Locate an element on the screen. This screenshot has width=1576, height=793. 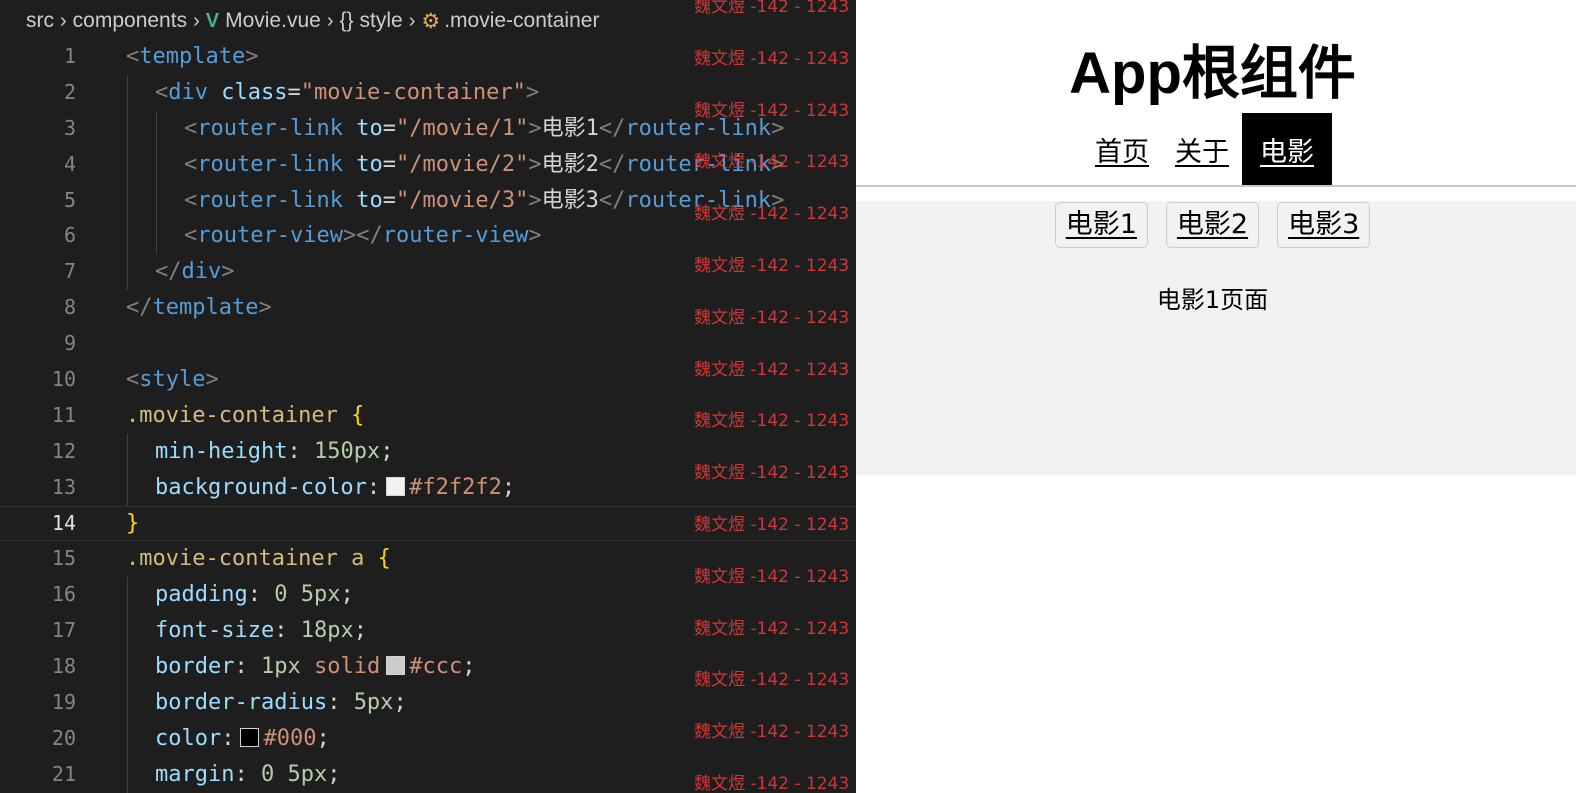
code-line: 19 border-radius: 5px; is located at coordinates (428, 703).